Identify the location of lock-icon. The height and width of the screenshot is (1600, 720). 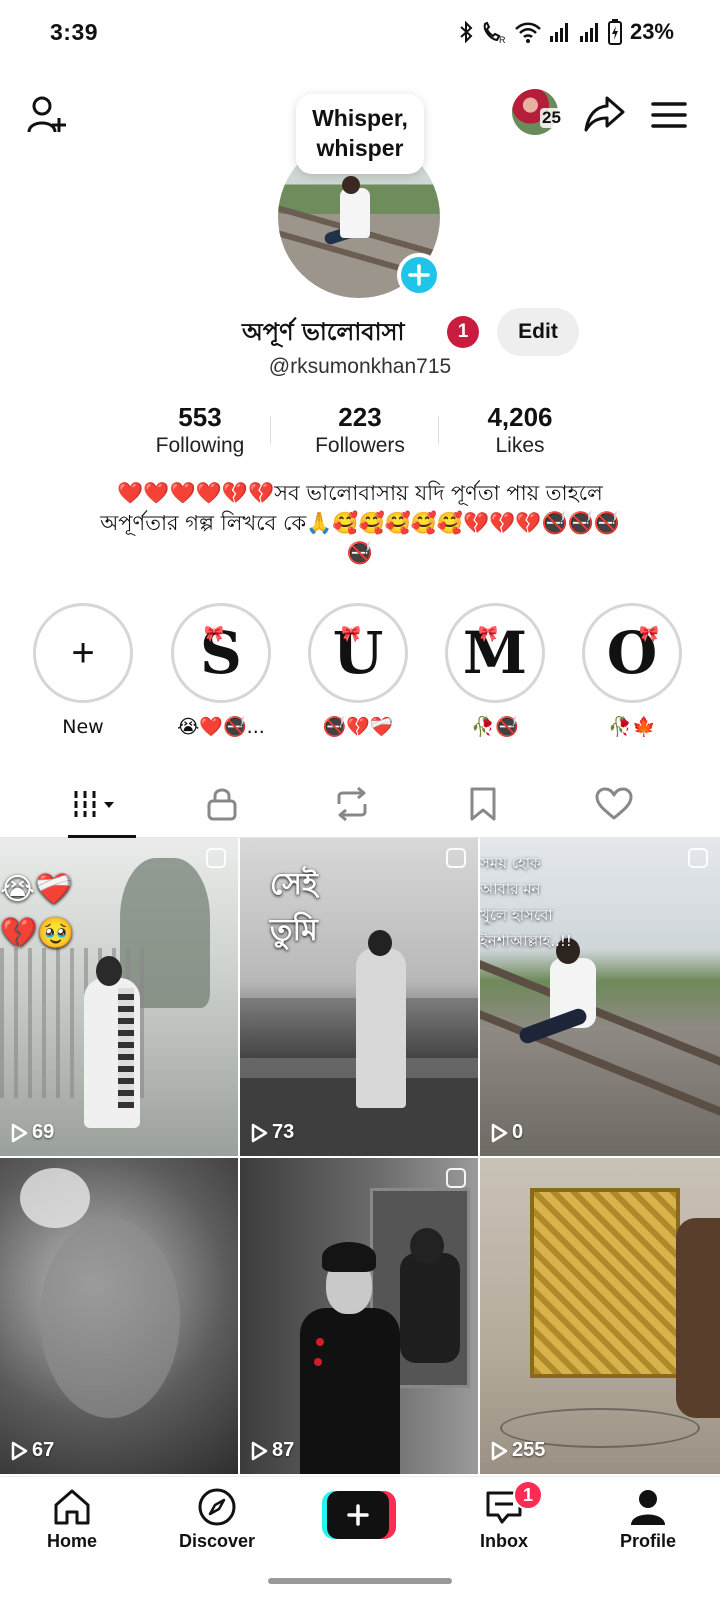
(222, 804).